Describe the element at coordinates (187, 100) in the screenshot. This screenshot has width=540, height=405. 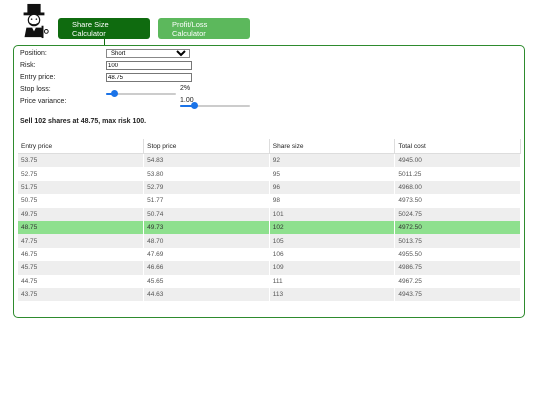
I see `price-variance-value: 1.00` at that location.